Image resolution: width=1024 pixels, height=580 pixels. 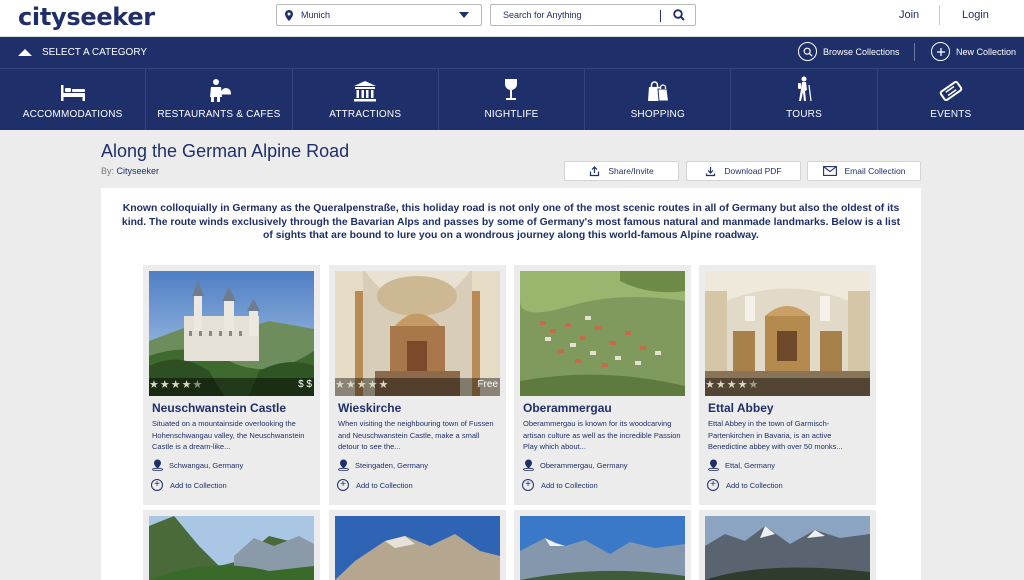 What do you see at coordinates (750, 465) in the screenshot?
I see `location-label: Ettal, Germany` at bounding box center [750, 465].